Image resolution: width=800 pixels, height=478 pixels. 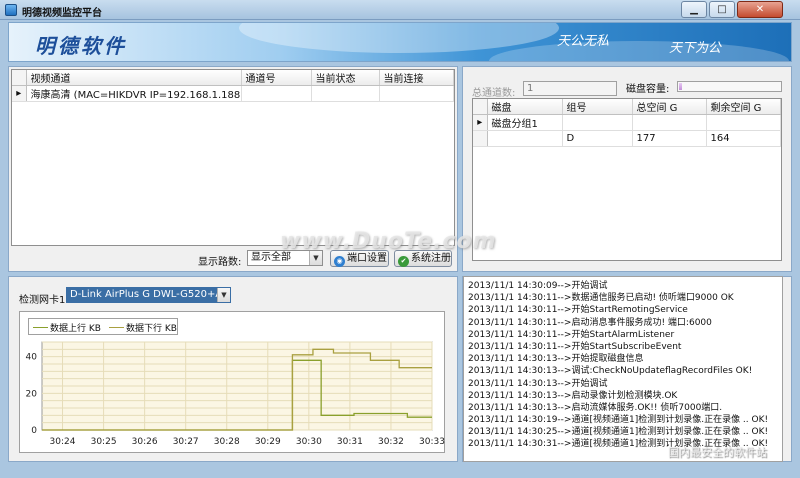 I want to click on total-space-cell, so click(x=669, y=122).